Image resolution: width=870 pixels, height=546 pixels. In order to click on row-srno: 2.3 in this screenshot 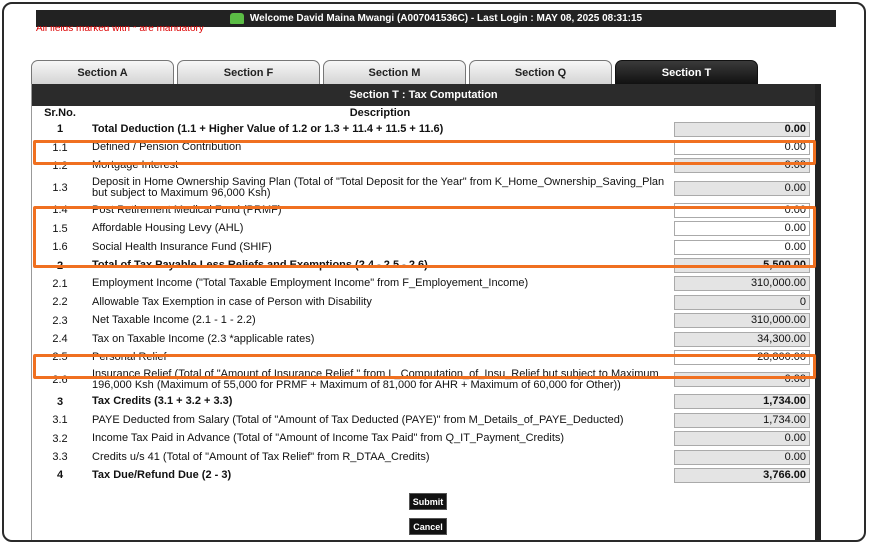, I will do `click(60, 320)`.